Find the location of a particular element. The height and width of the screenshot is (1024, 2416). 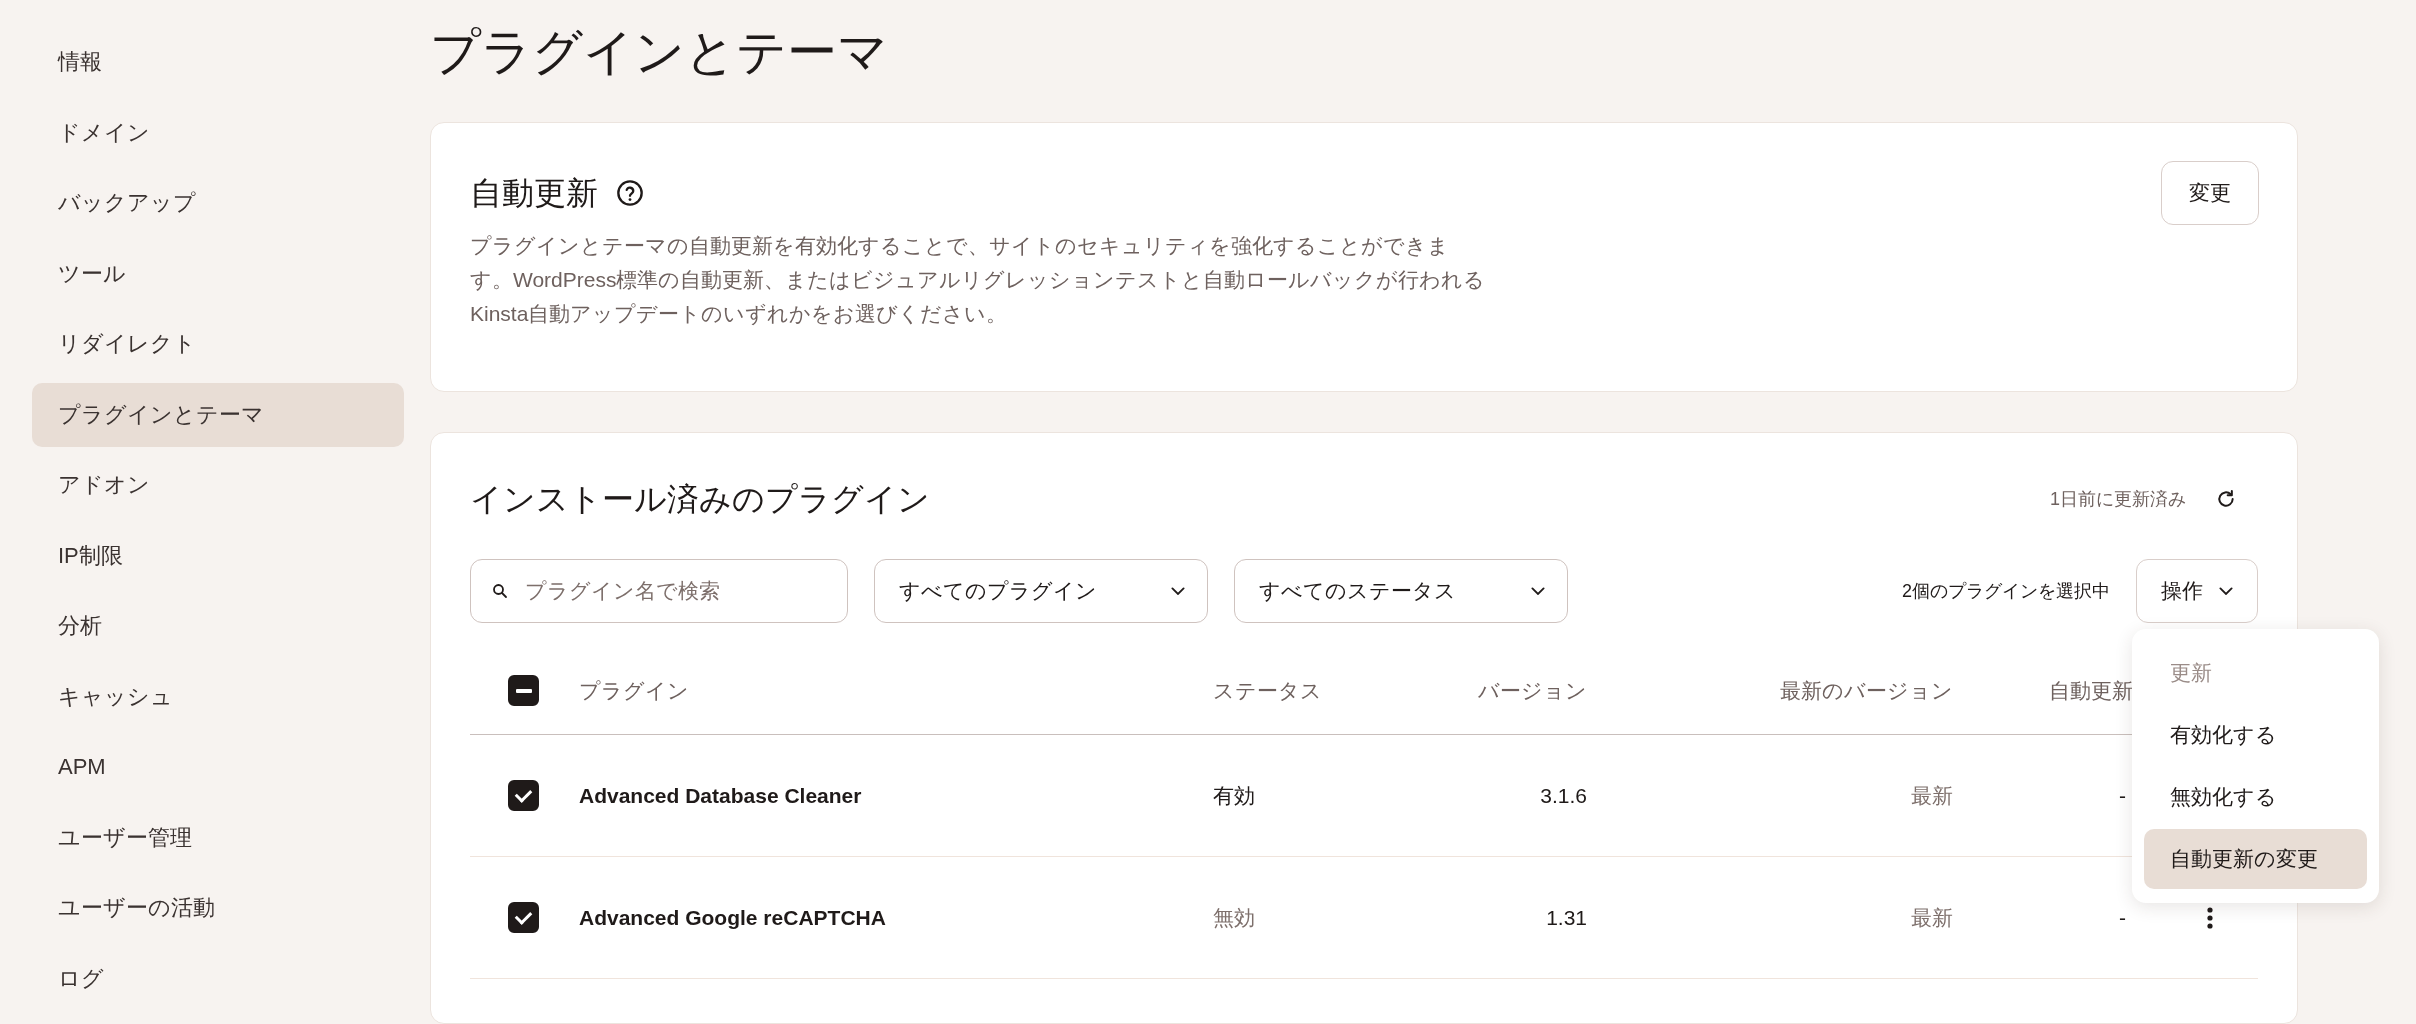

selection-count: 2個のプラグインを選択中 is located at coordinates (2006, 591).